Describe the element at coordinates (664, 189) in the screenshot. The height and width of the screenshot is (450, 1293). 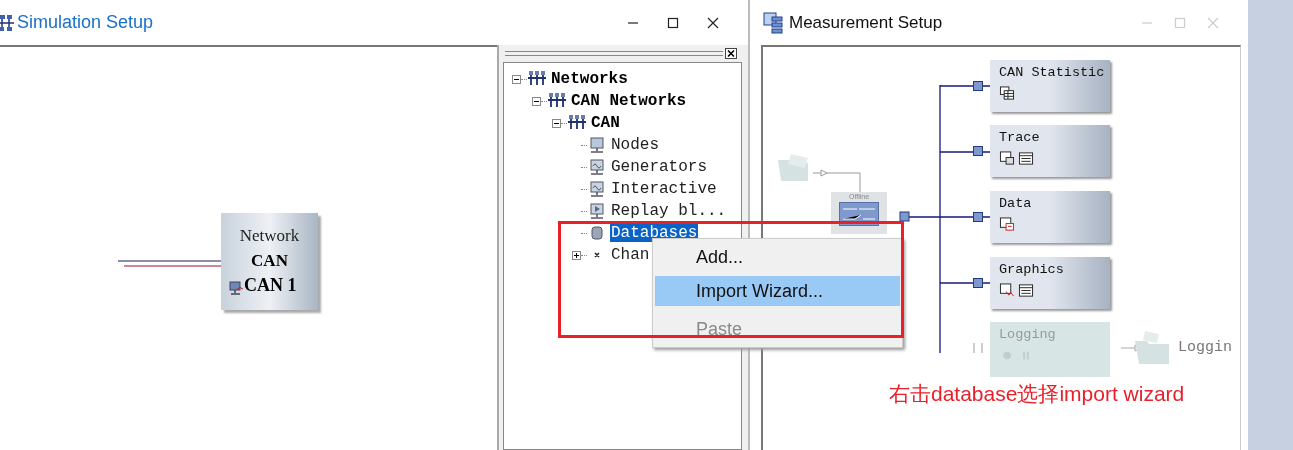
I see `tree-item: Interactive` at that location.